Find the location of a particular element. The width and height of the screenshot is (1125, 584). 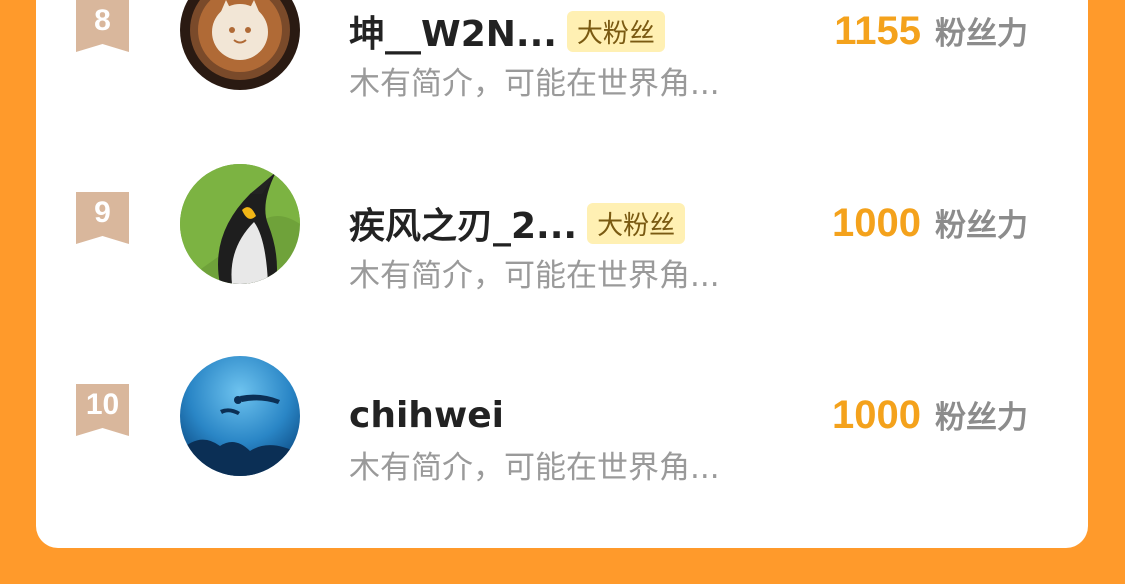

scuba-diver-avatar is located at coordinates (240, 416).